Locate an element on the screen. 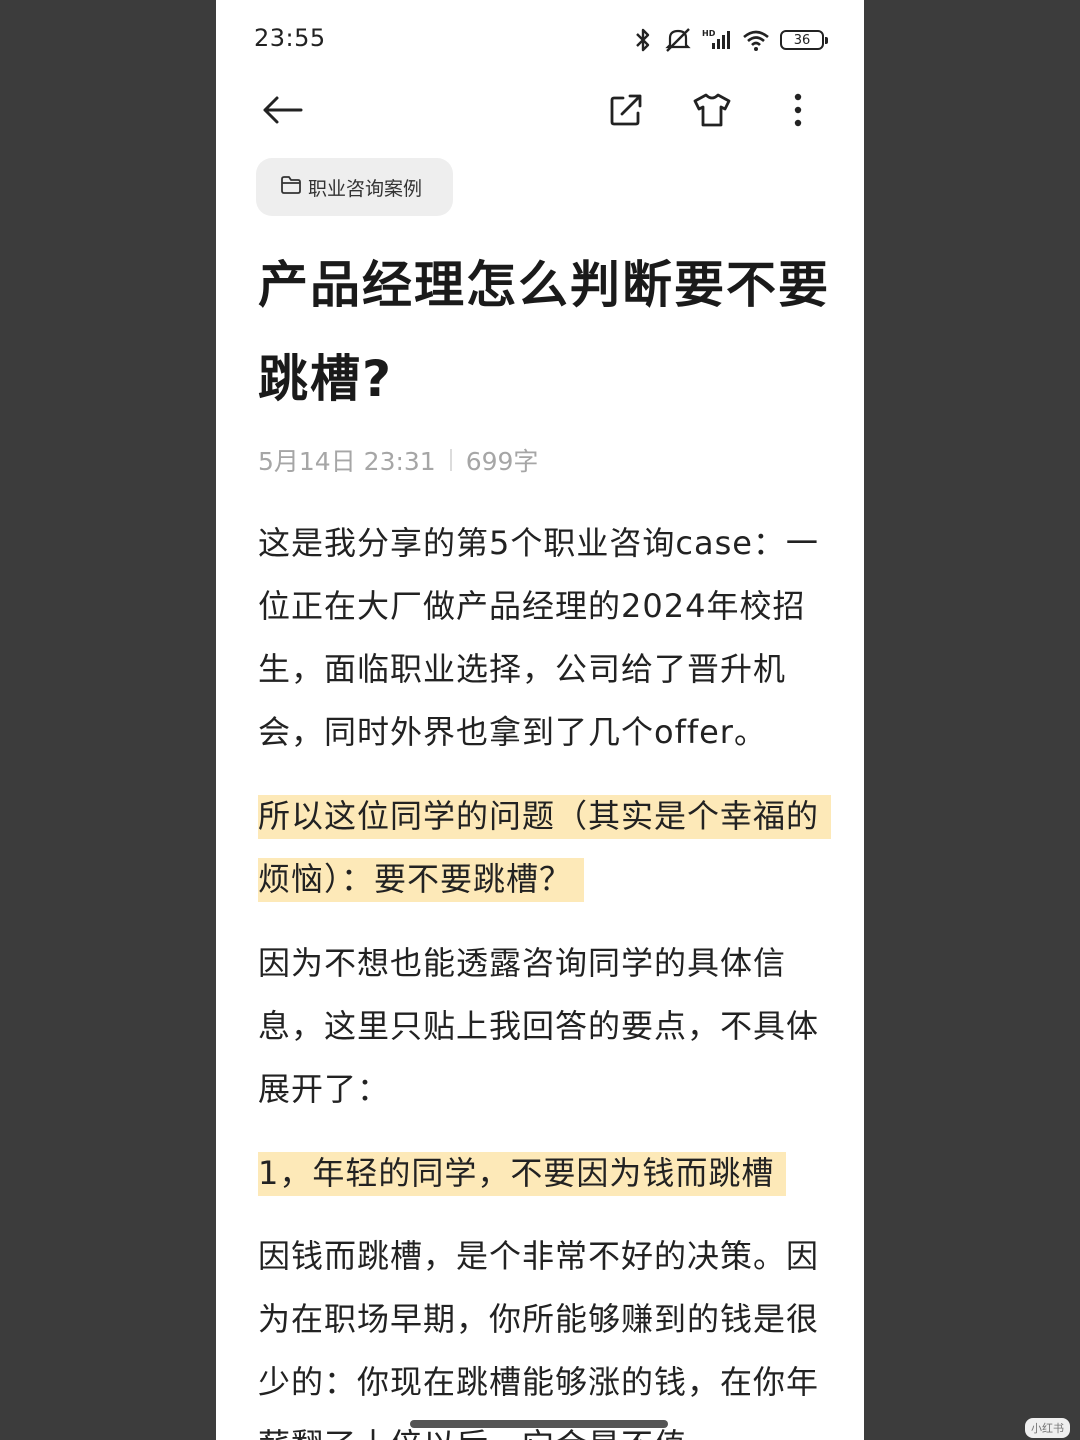 The width and height of the screenshot is (1080, 1440). paragraph-3: 因为不想也能透露咨询同学的具体信息，这里只贴上我回答的要点，不具体展开了： is located at coordinates (539, 1026).